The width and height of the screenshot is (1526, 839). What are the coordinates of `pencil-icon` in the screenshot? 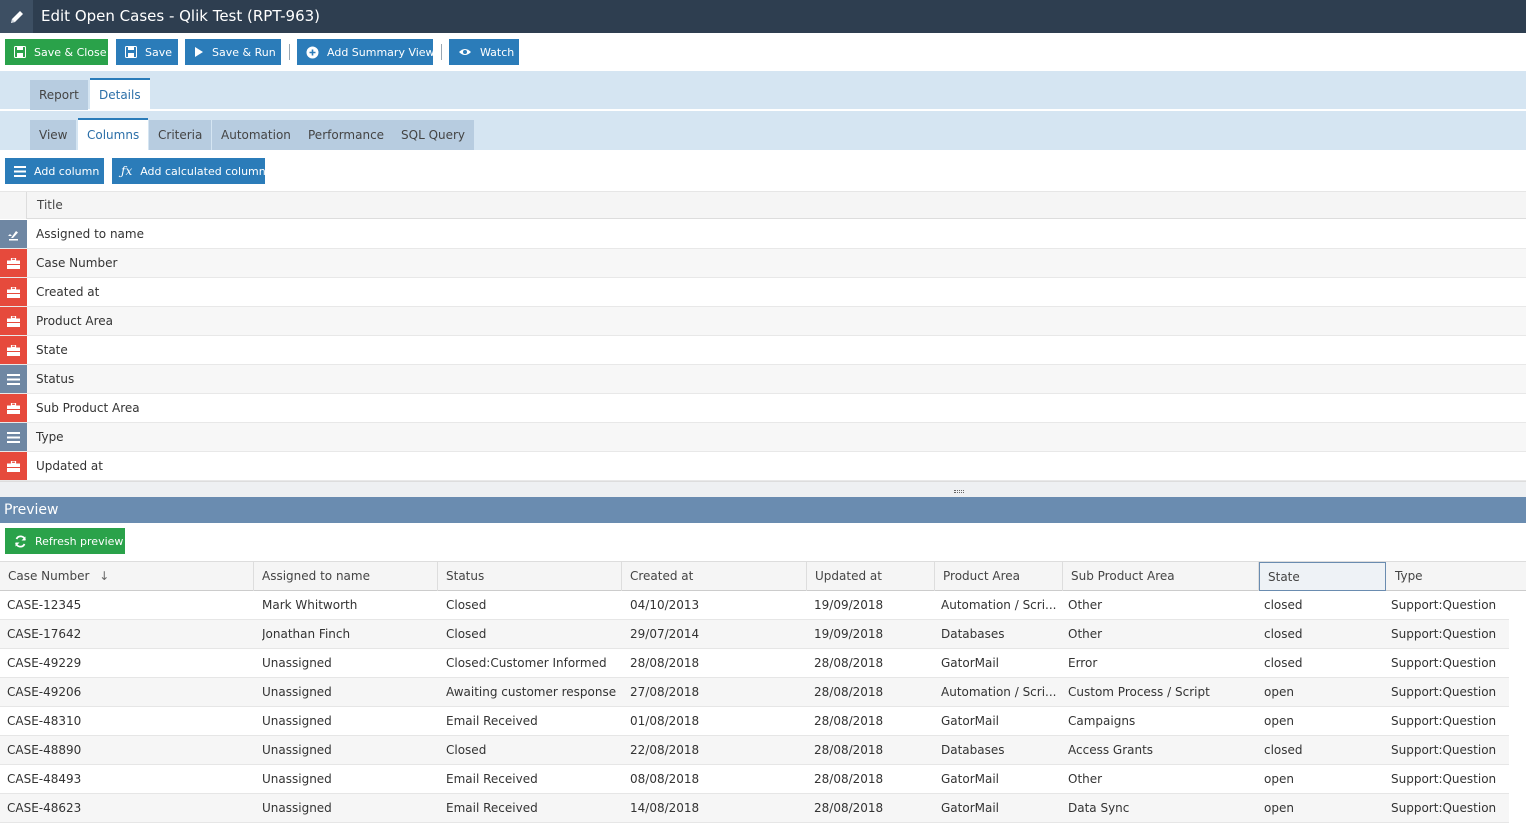 It's located at (16, 16).